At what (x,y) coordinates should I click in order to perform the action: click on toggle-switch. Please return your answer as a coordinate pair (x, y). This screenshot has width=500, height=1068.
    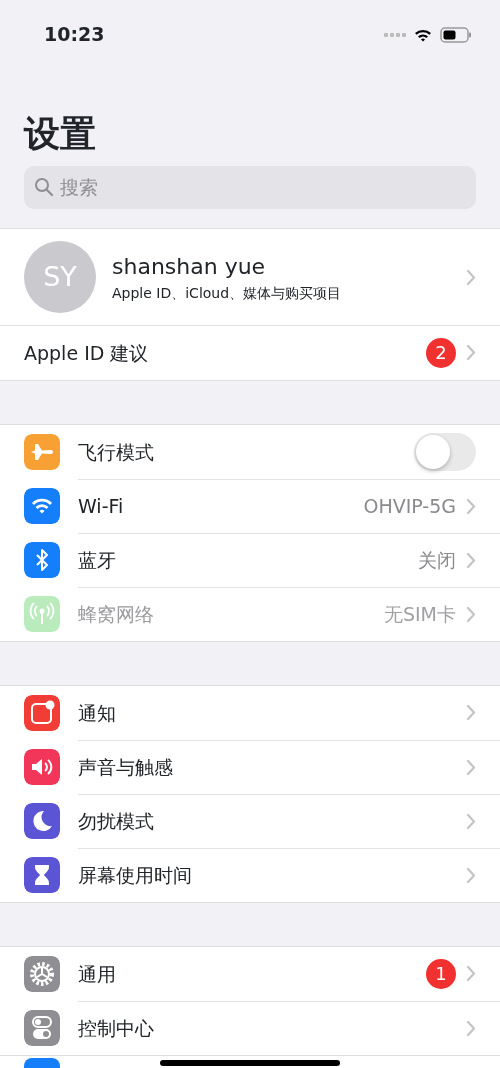
    Looking at the image, I should click on (445, 451).